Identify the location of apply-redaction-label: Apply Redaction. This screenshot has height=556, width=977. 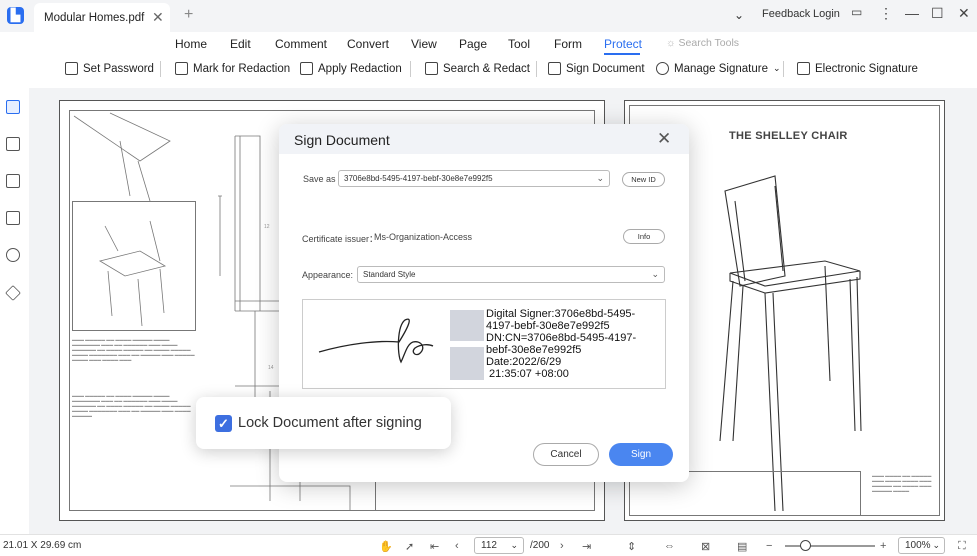
(360, 68).